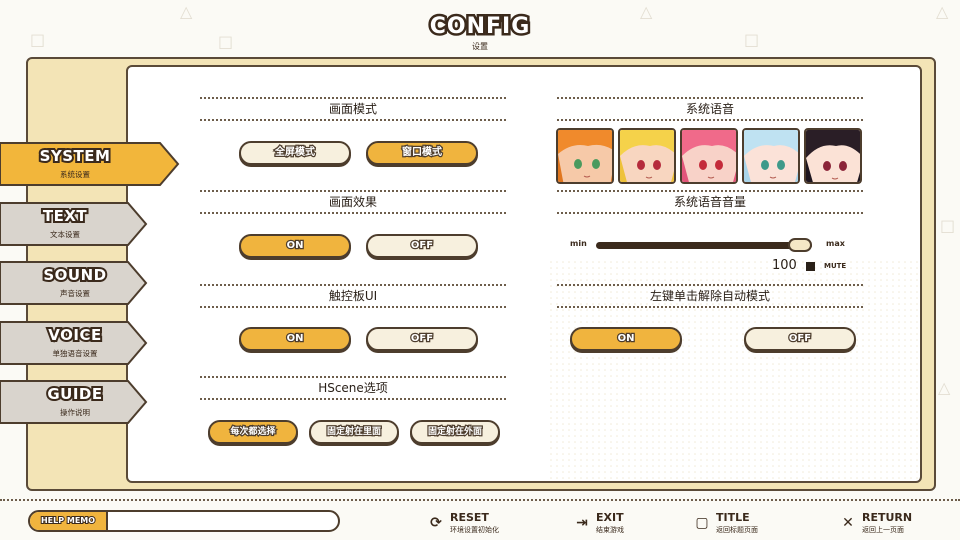 The height and width of the screenshot is (540, 960). Describe the element at coordinates (353, 109) in the screenshot. I see `screen-mode-header: 画面模式` at that location.